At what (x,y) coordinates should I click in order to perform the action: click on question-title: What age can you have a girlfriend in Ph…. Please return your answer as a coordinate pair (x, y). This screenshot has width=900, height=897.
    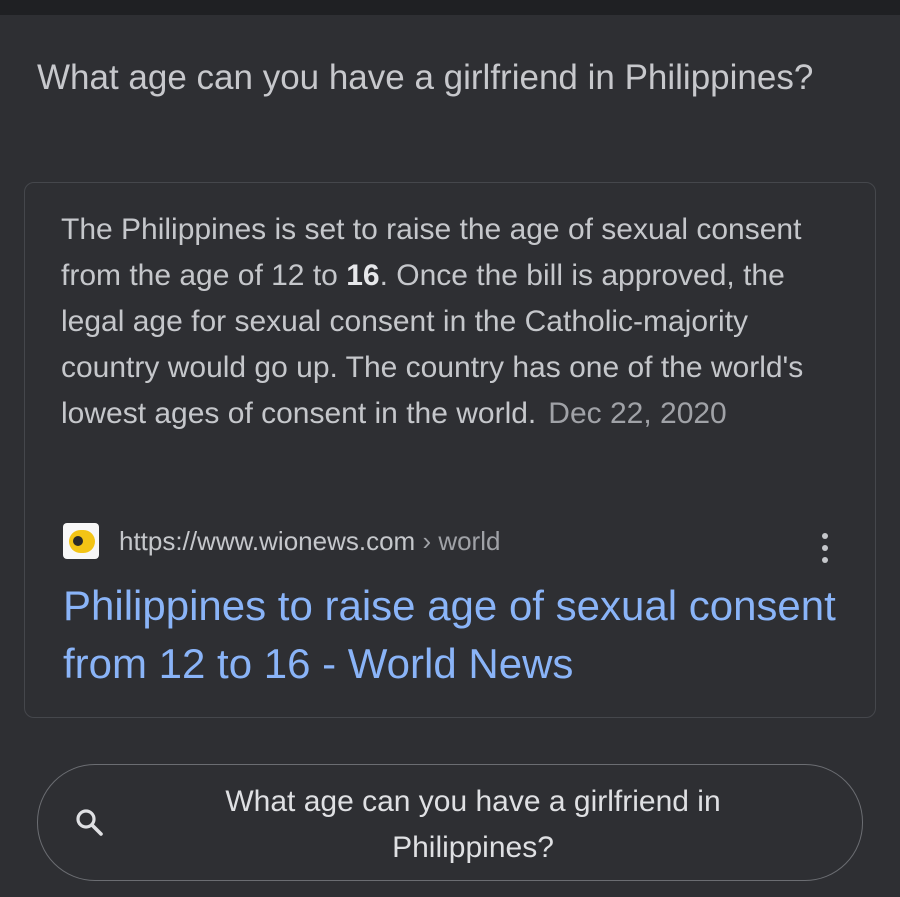
    Looking at the image, I should click on (425, 77).